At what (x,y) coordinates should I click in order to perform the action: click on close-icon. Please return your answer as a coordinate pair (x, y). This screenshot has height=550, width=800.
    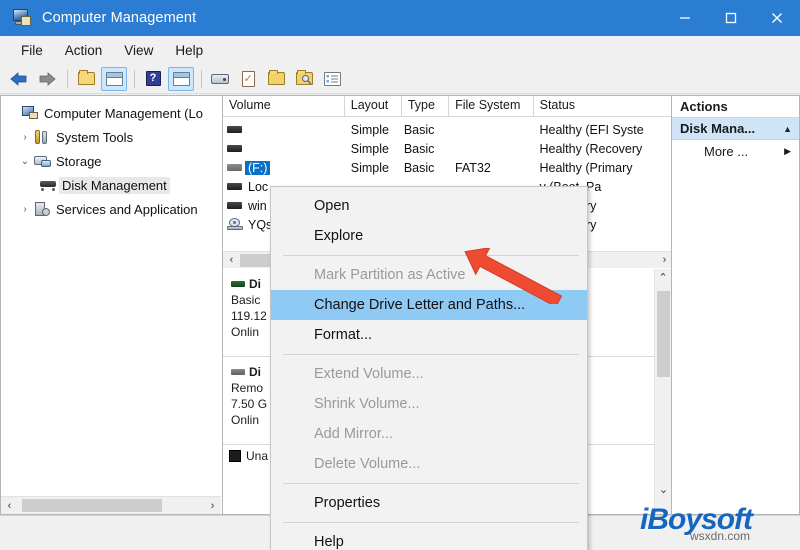
    Looking at the image, I should click on (777, 18).